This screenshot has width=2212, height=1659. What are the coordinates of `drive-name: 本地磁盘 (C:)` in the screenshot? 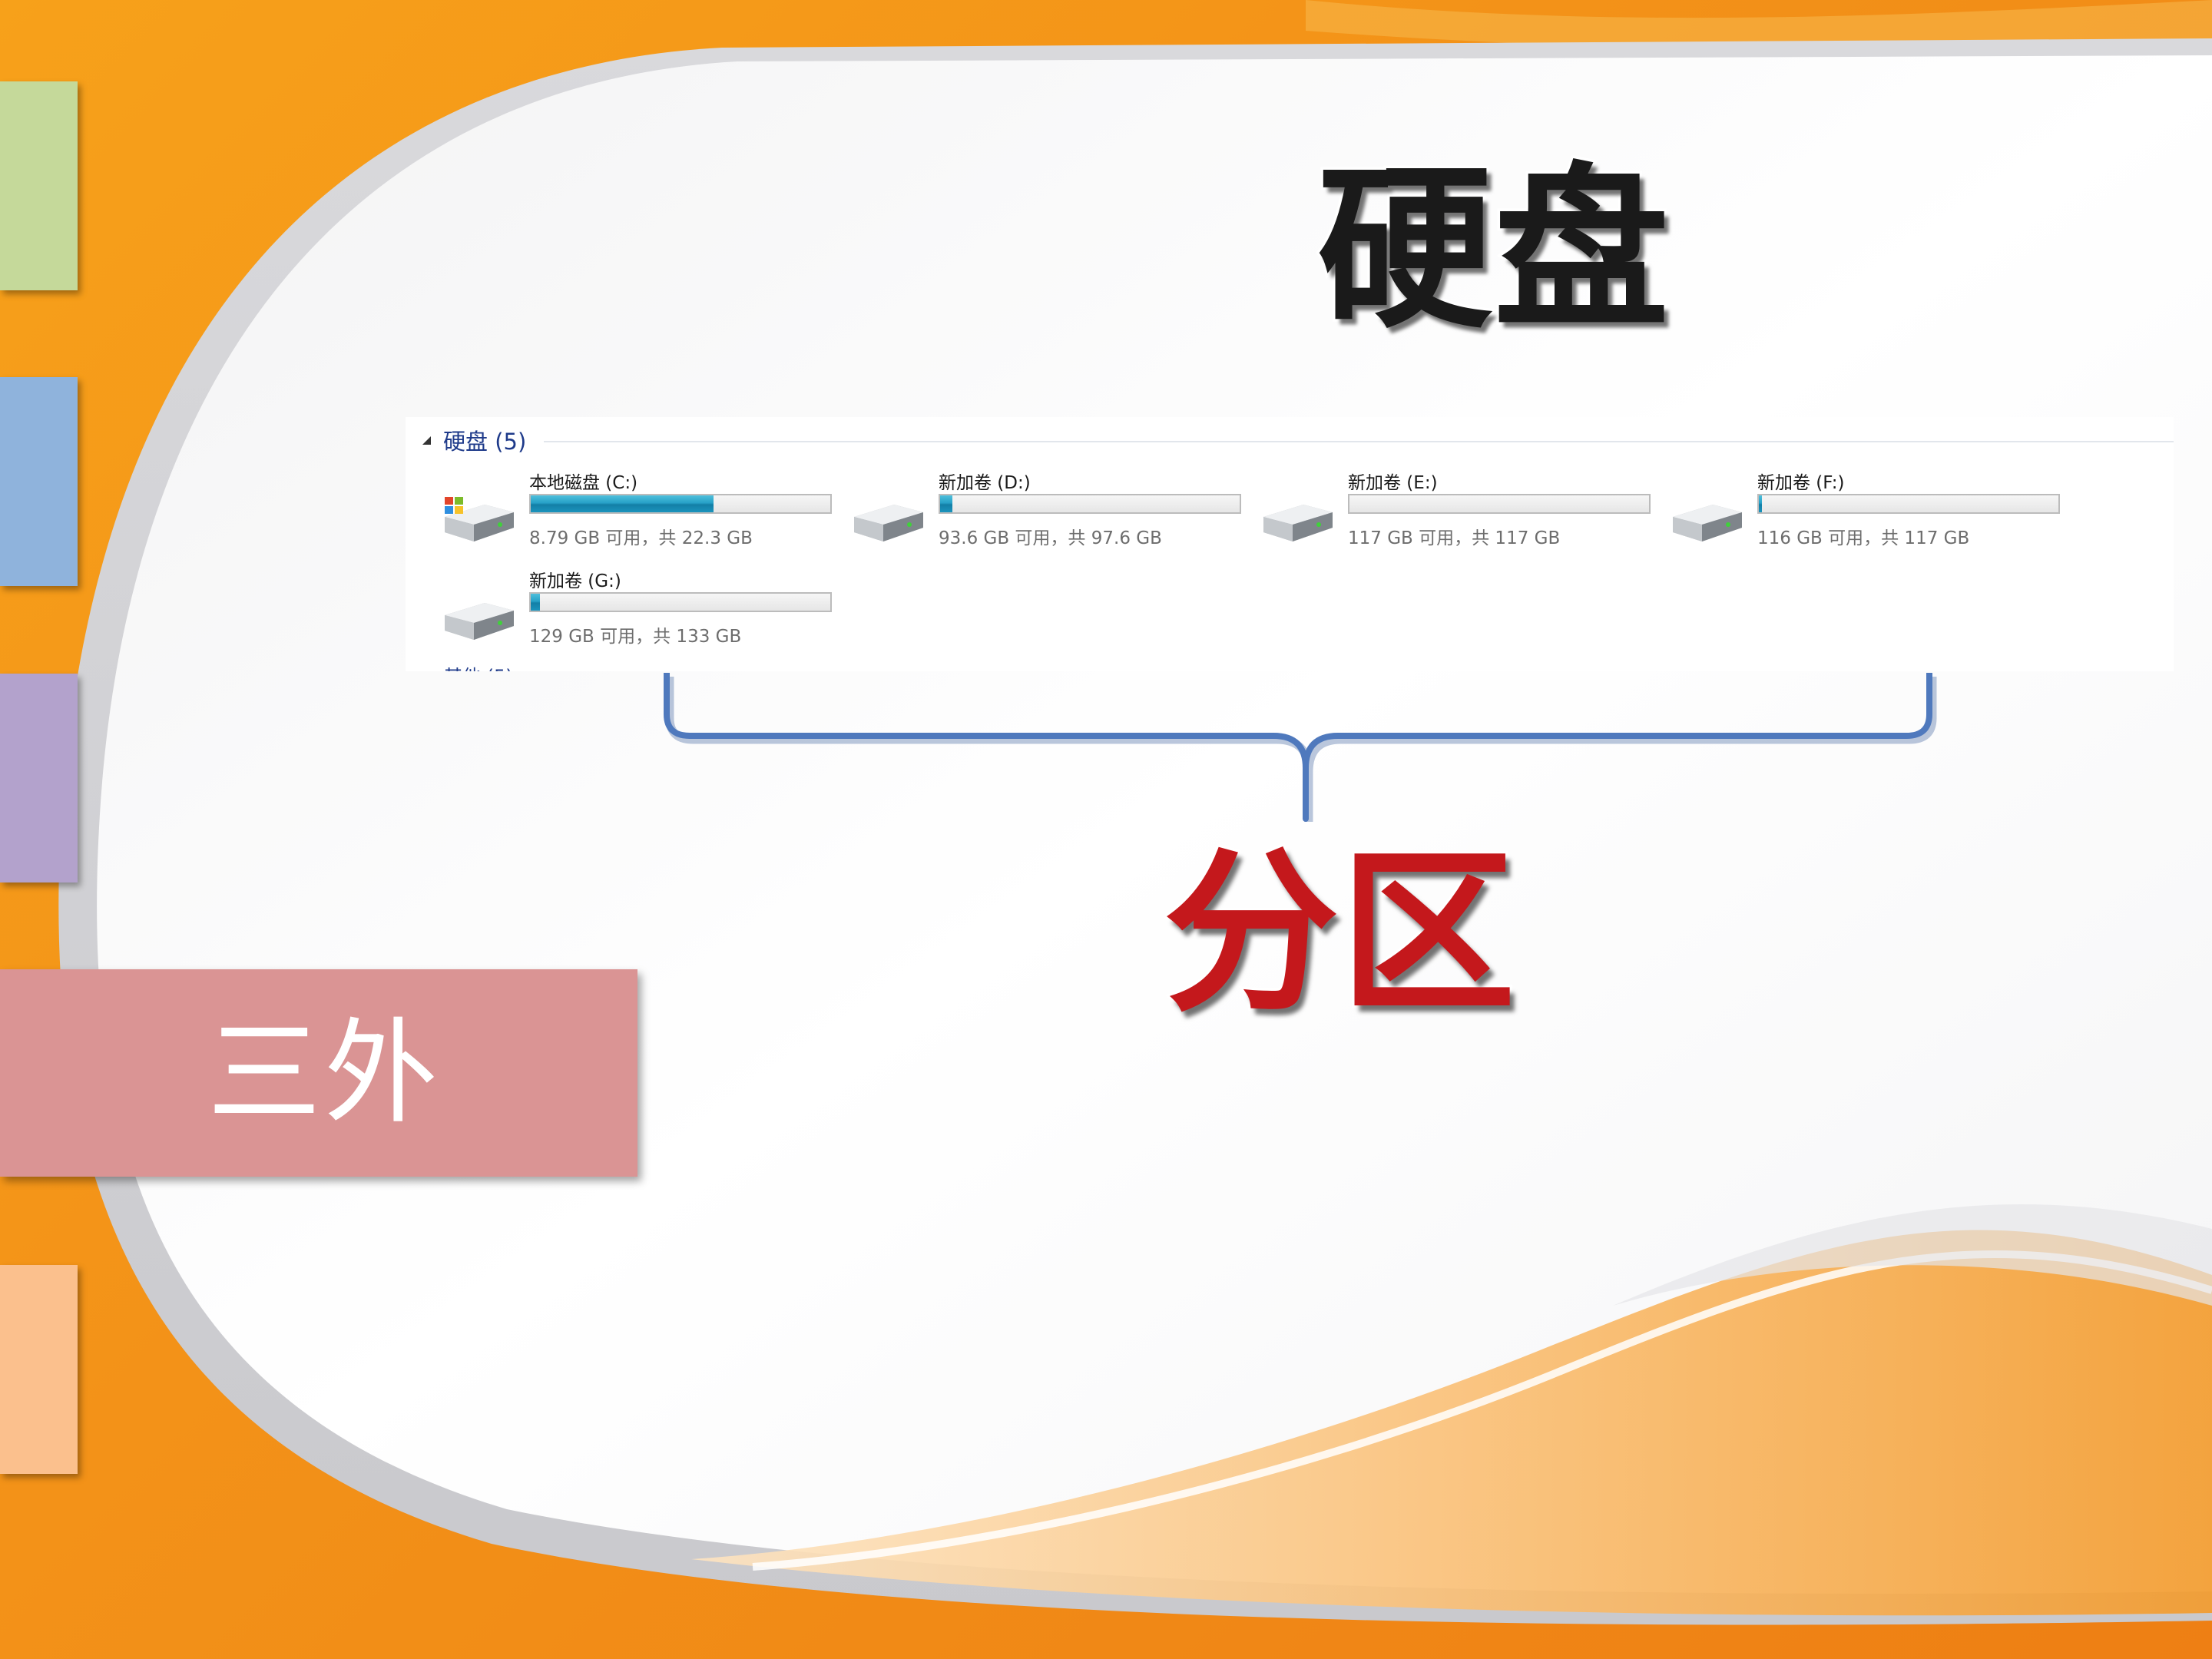 It's located at (583, 483).